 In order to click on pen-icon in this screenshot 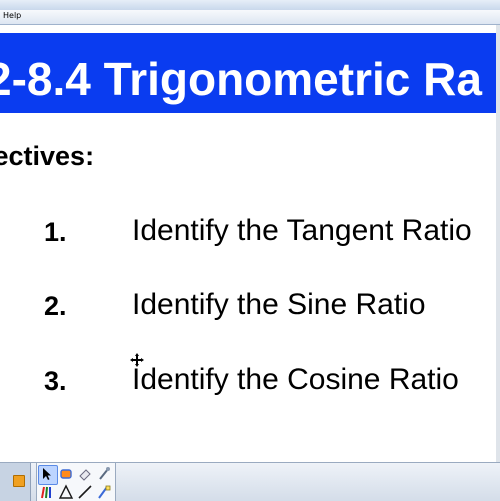, I will do `click(66, 474)`.